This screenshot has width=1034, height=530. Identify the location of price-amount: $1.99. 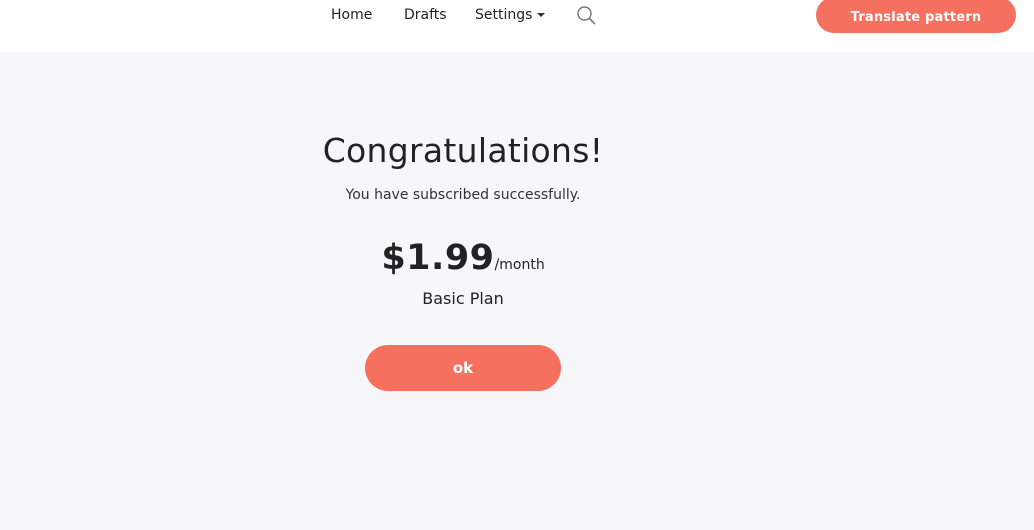
(438, 258).